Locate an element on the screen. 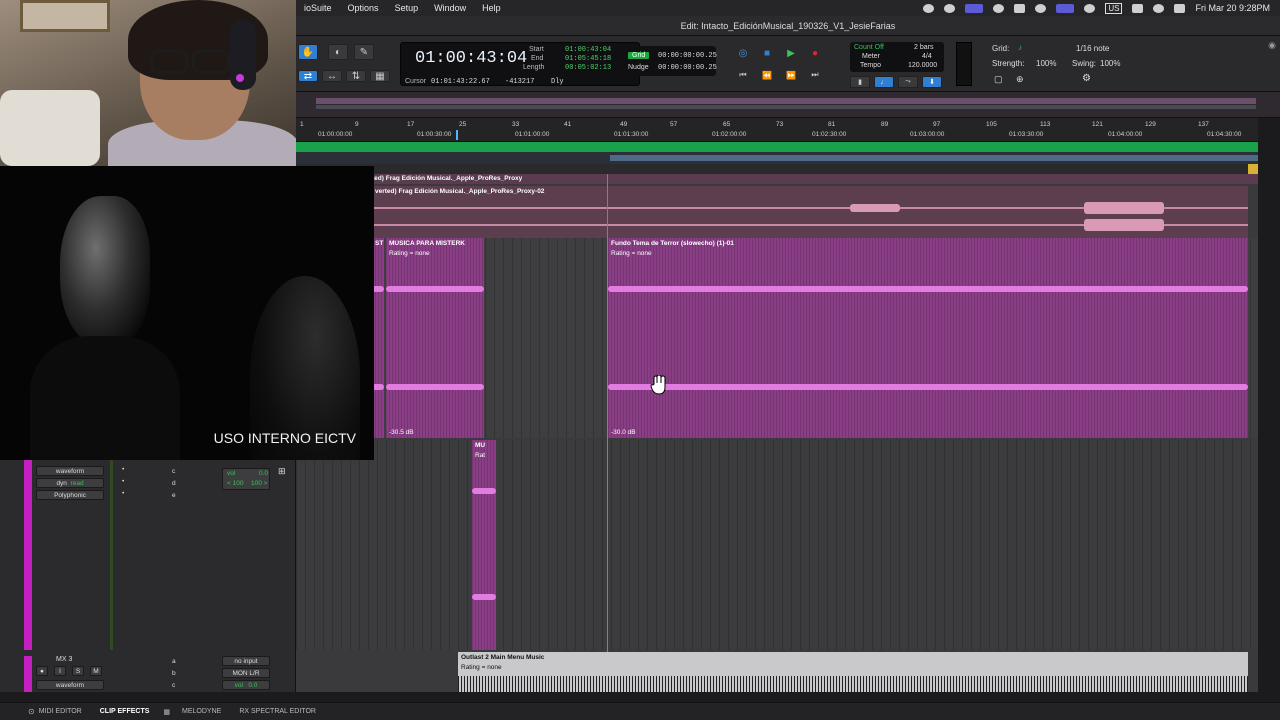 The image size is (1280, 720). send-b: b is located at coordinates (174, 673).